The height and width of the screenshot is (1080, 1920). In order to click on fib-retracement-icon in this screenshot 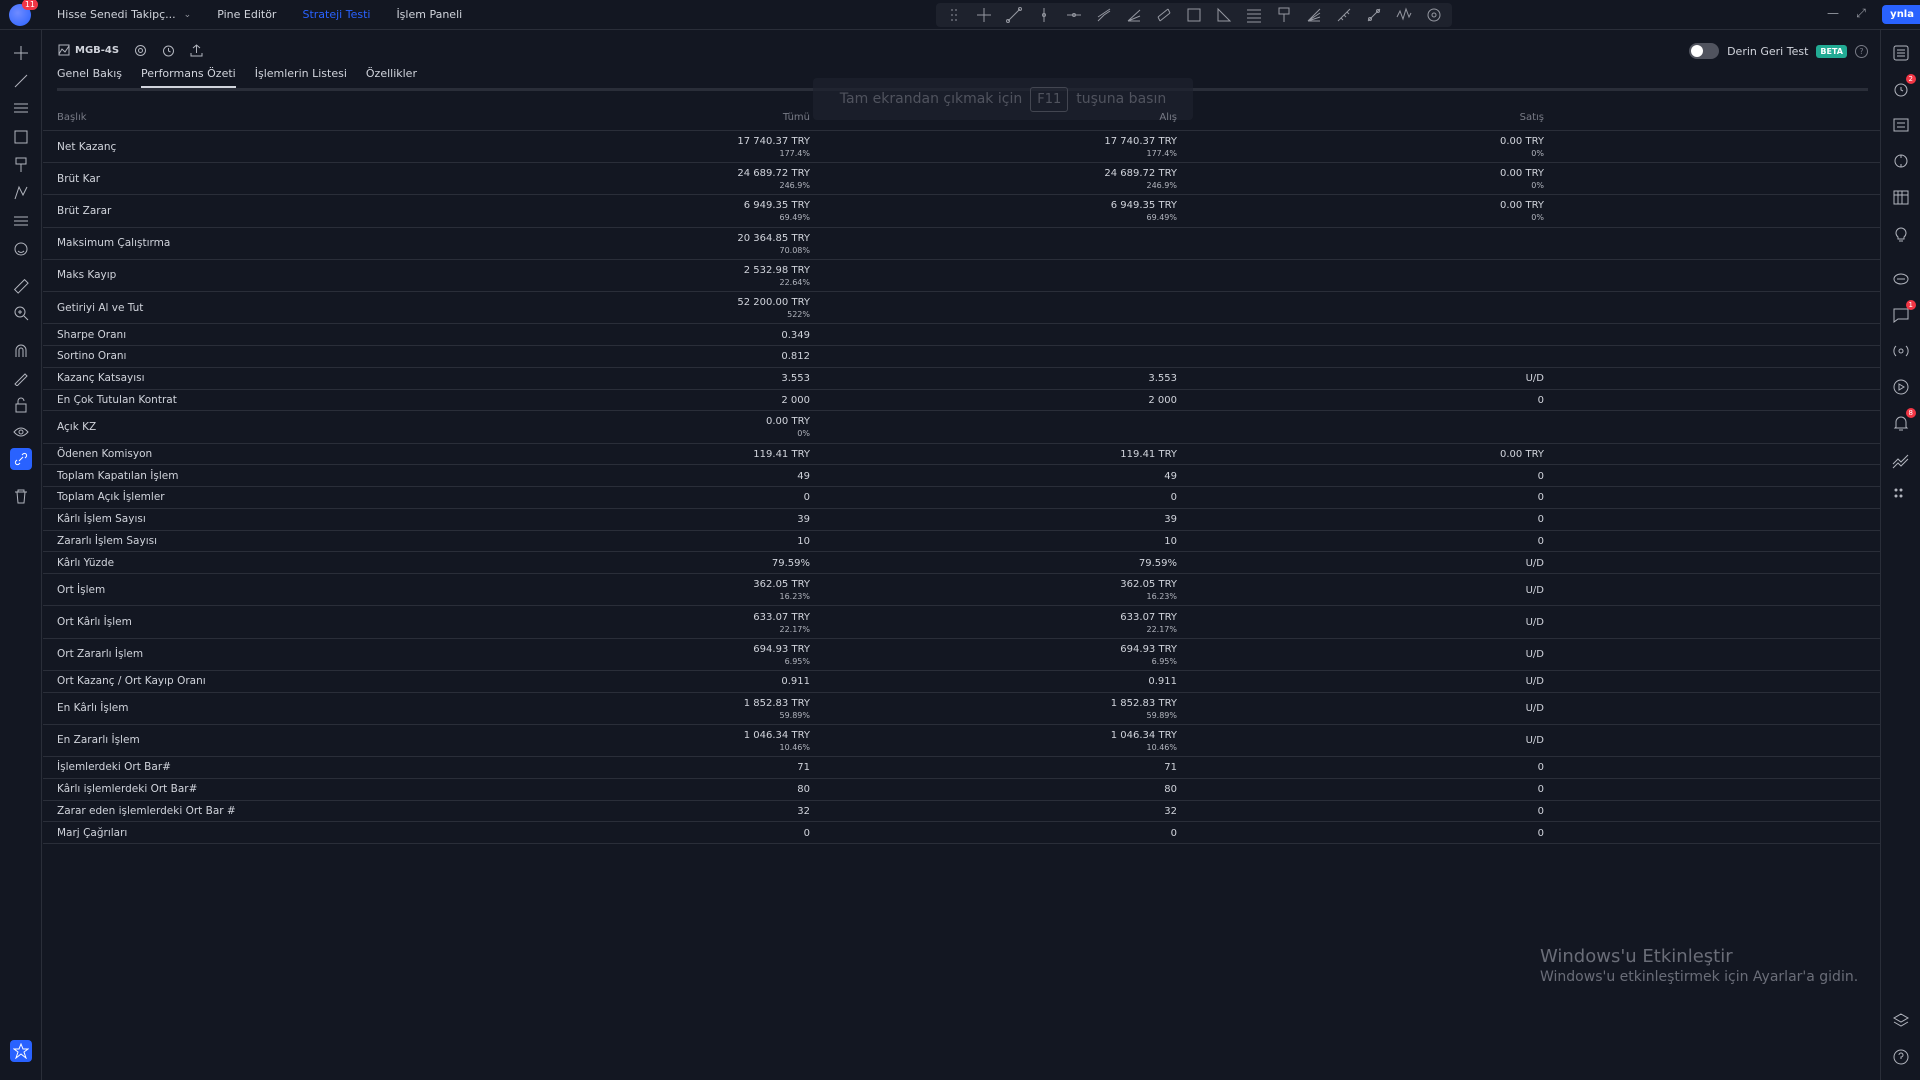, I will do `click(1254, 15)`.